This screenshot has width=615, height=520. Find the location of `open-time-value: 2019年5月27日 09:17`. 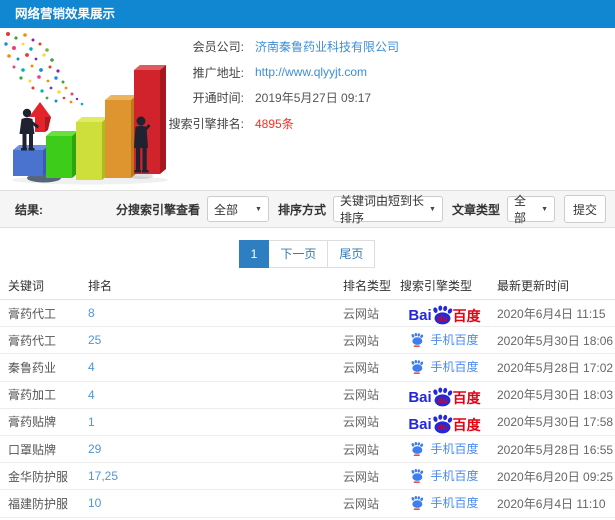

open-time-value: 2019年5月27日 09:17 is located at coordinates (313, 98).